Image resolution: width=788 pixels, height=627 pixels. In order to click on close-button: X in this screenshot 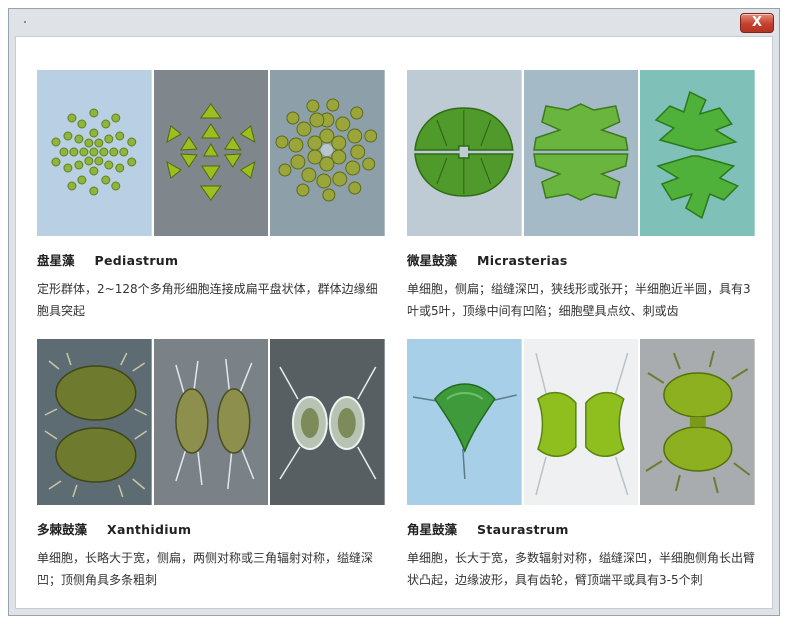, I will do `click(757, 23)`.